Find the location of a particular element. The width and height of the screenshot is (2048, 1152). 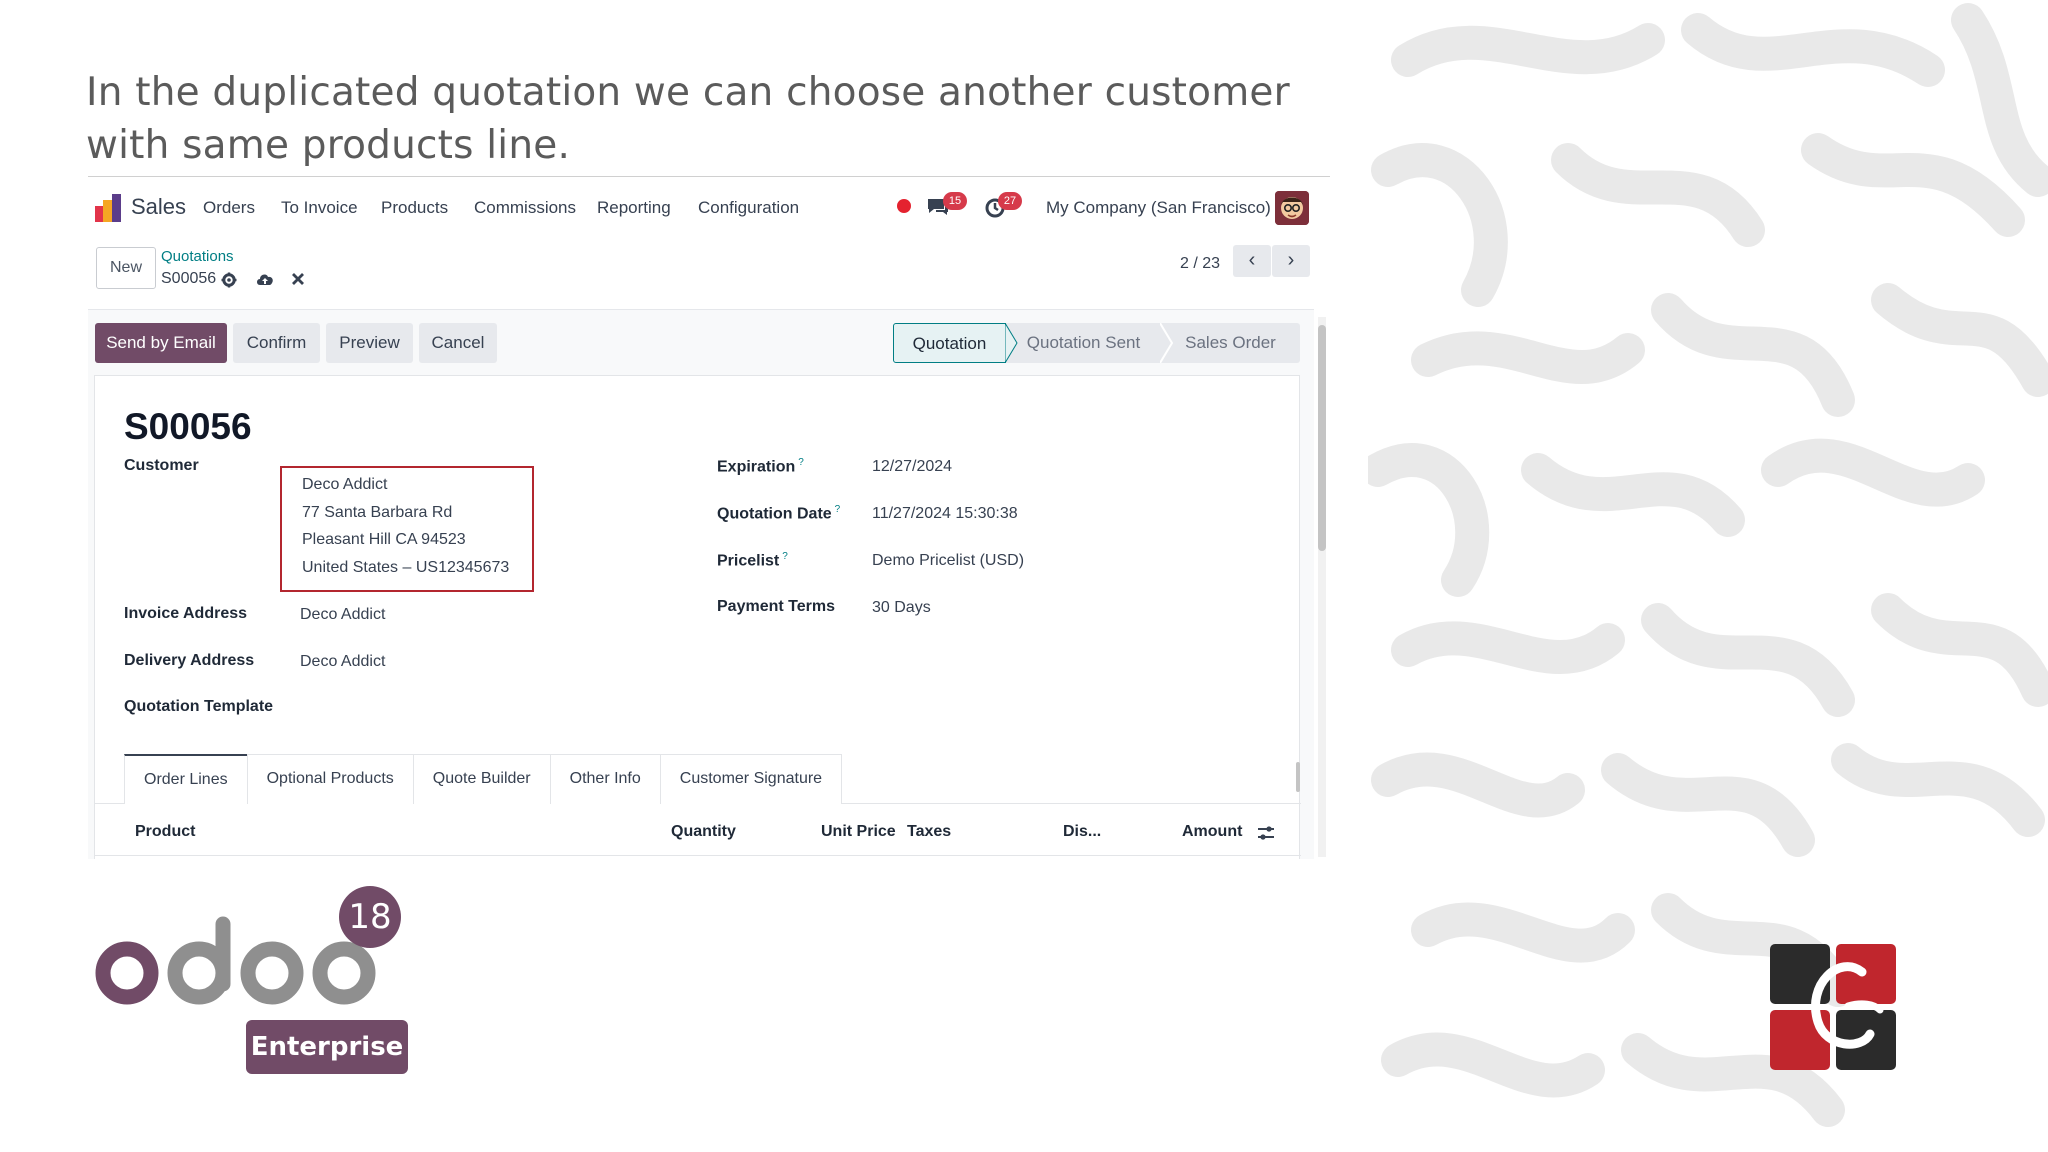

delivery-address-label: Delivery Address is located at coordinates (189, 660).